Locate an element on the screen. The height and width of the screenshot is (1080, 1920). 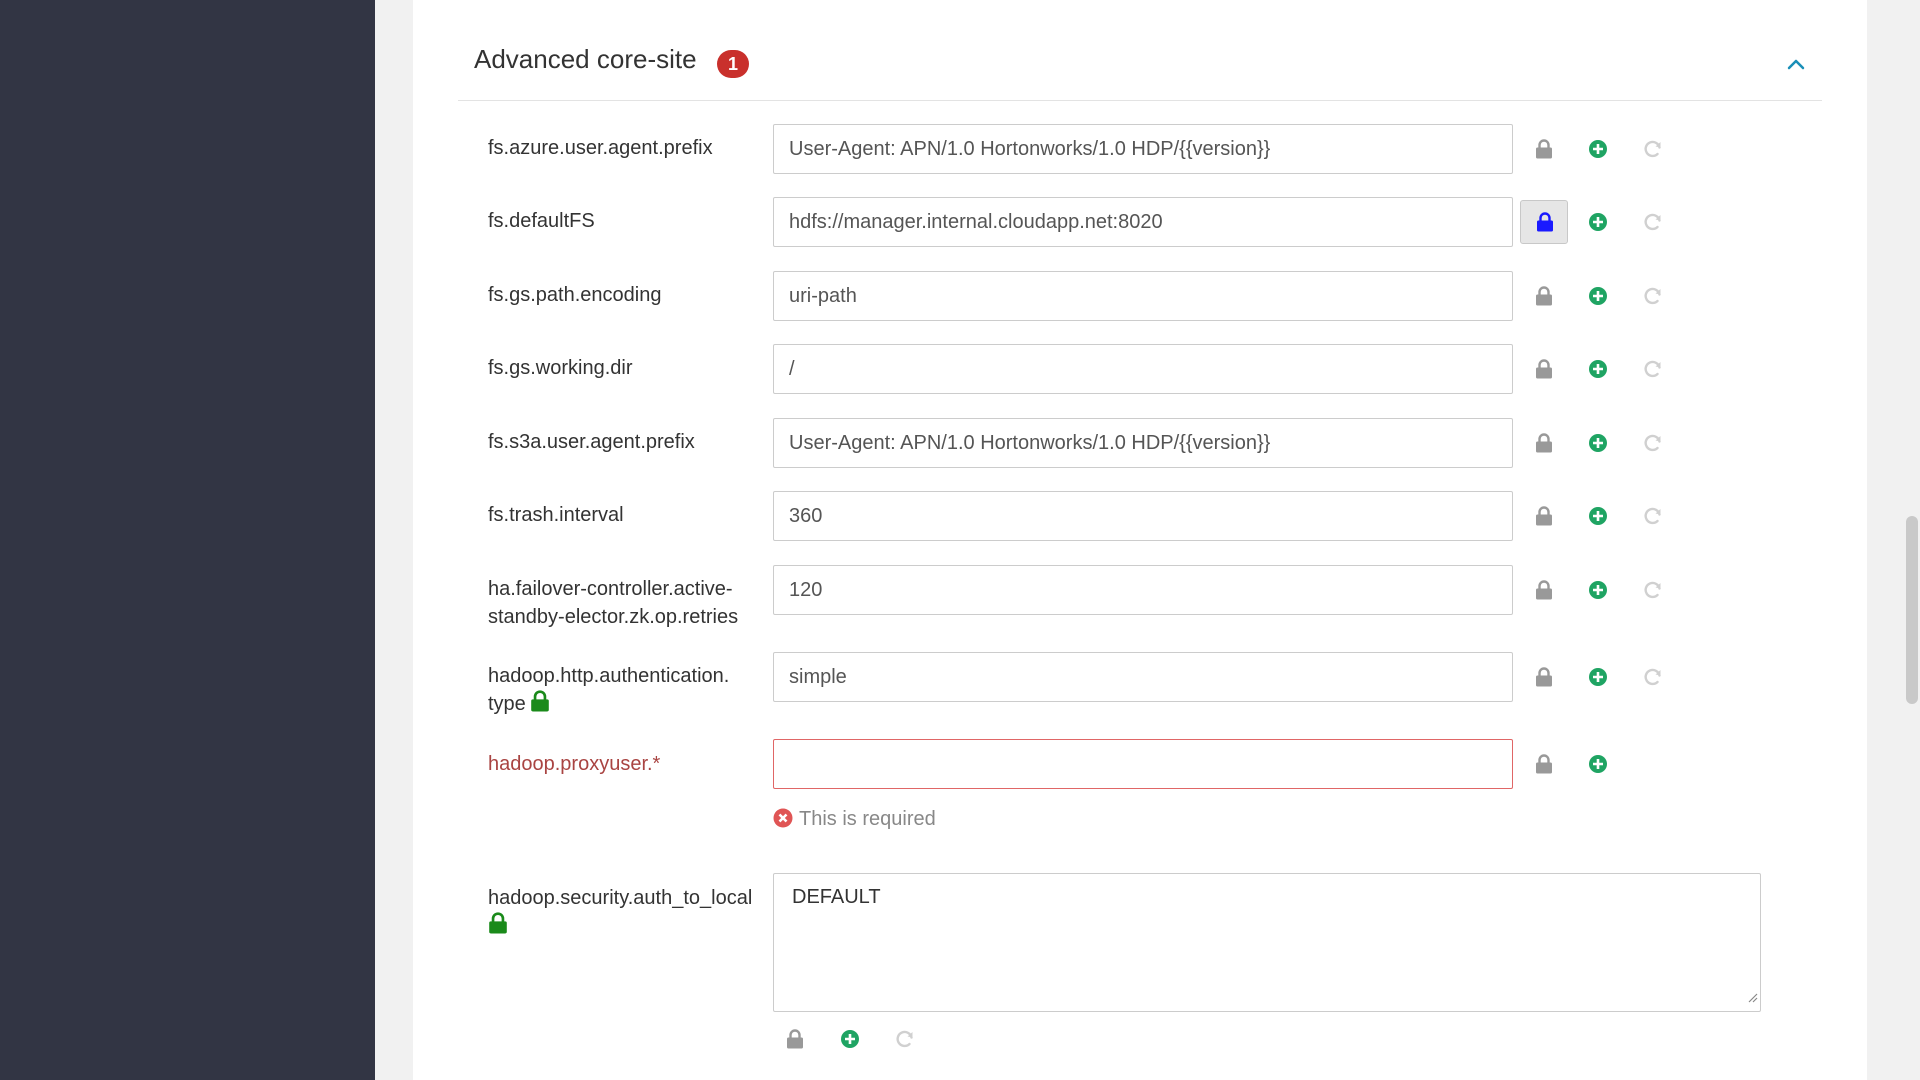
property-name: hadoop.http.authentication. type is located at coordinates (630, 691).